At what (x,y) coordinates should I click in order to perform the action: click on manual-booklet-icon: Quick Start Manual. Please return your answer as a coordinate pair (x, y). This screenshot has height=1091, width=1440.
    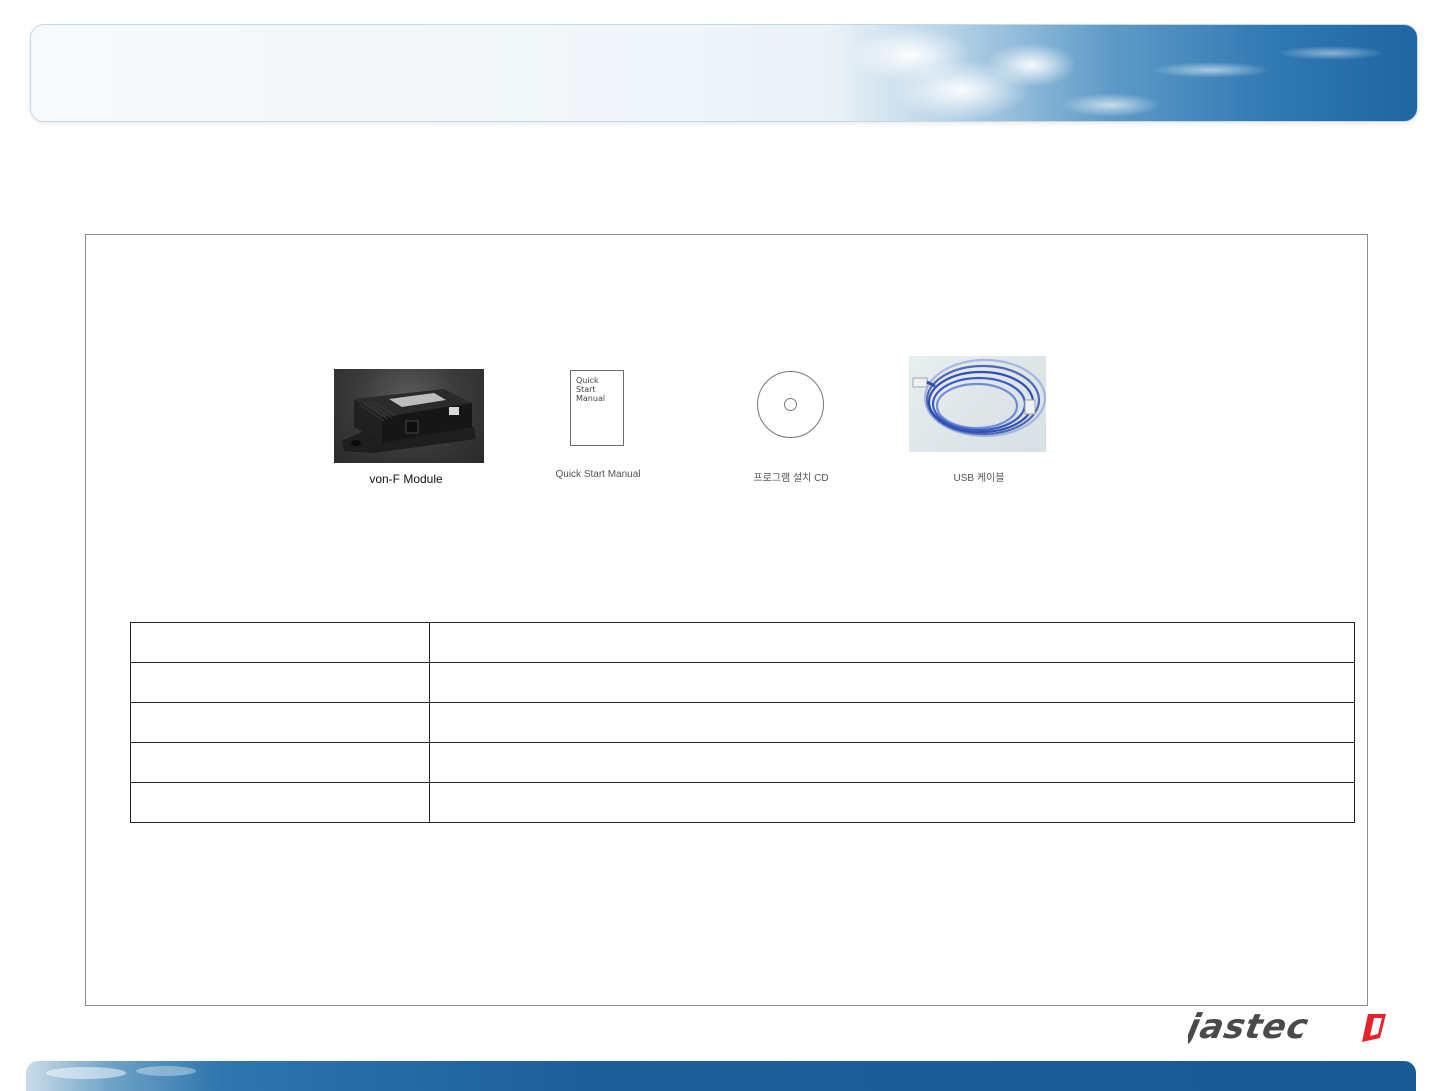
    Looking at the image, I should click on (597, 408).